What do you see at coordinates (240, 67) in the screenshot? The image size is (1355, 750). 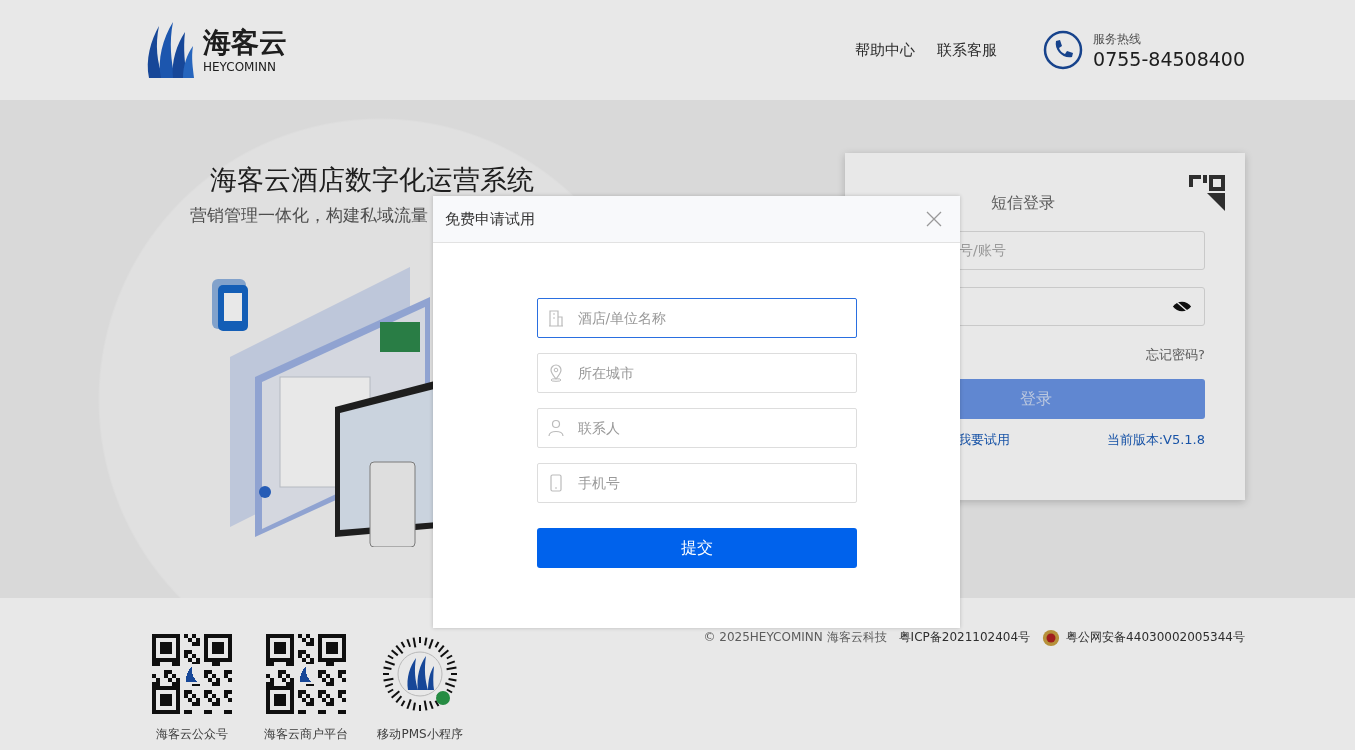 I see `logo-subtitle: HEYCOMINN` at bounding box center [240, 67].